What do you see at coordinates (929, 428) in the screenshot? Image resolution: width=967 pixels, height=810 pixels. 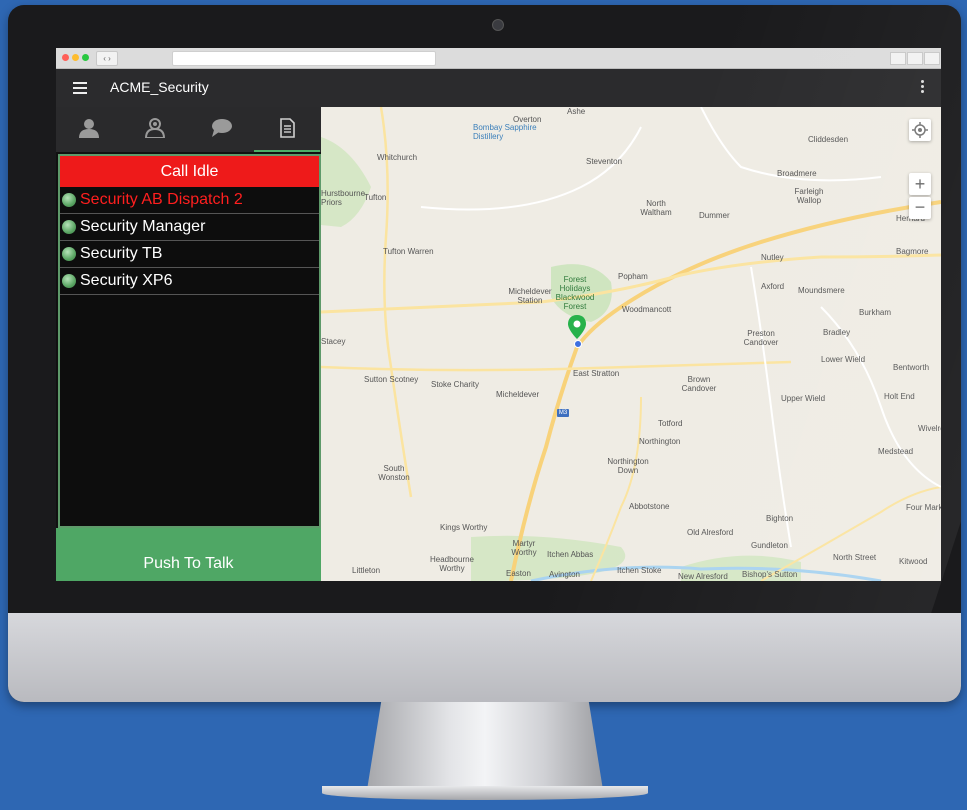 I see `map-place-label: Wivelrod` at bounding box center [929, 428].